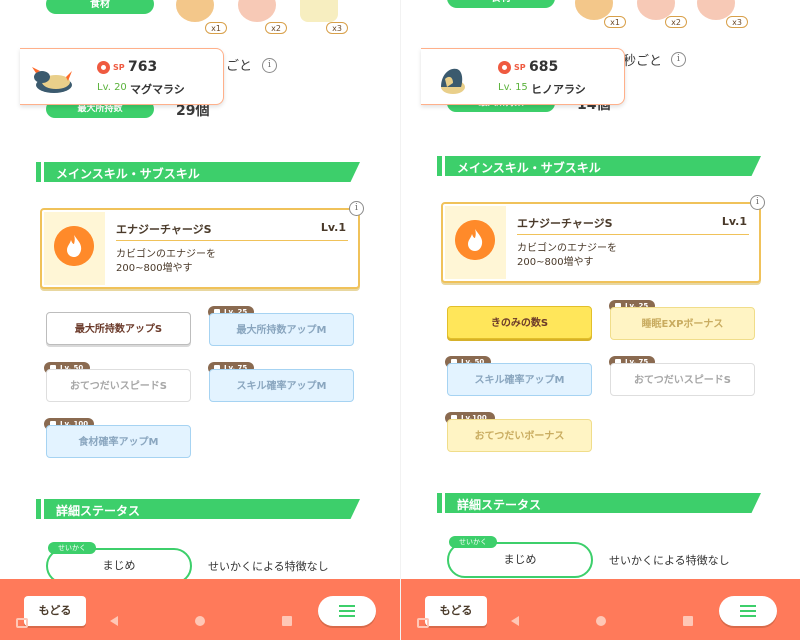 The height and width of the screenshot is (640, 800). Describe the element at coordinates (281, 329) in the screenshot. I see `sub-skill-button: 最大所持数アップM` at that location.